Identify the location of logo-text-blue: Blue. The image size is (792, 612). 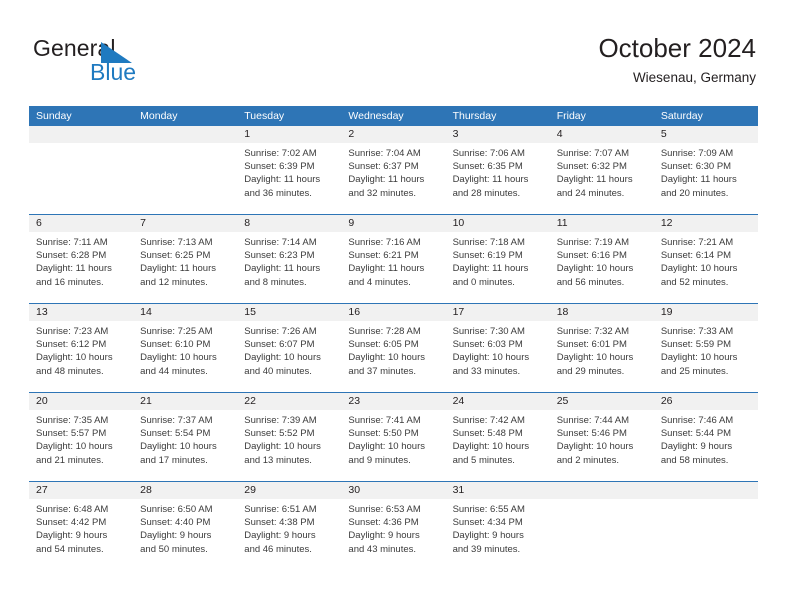
(113, 72).